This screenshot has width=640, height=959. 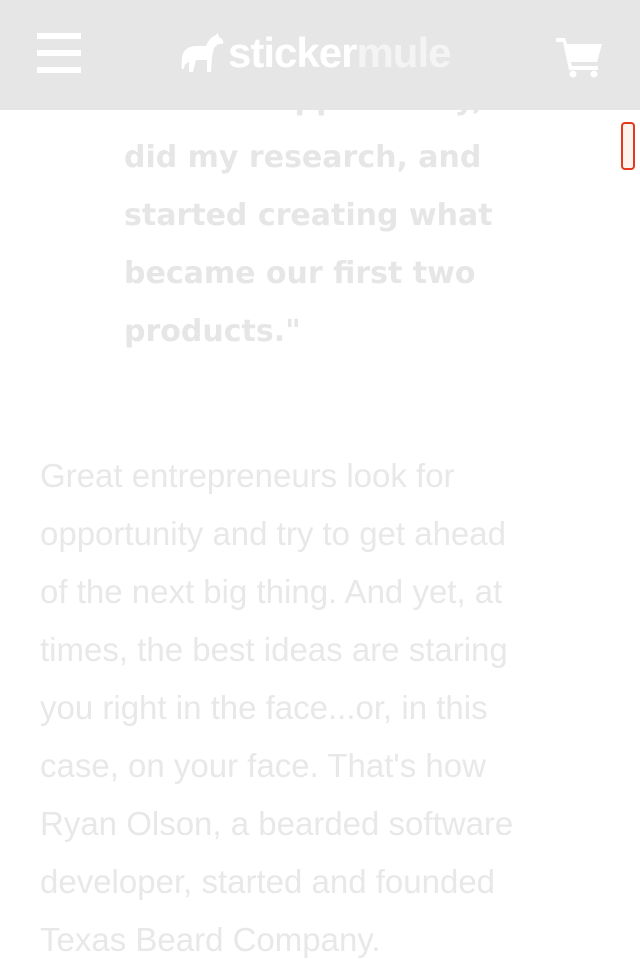 I want to click on hamburger-menu-icon, so click(x=59, y=53).